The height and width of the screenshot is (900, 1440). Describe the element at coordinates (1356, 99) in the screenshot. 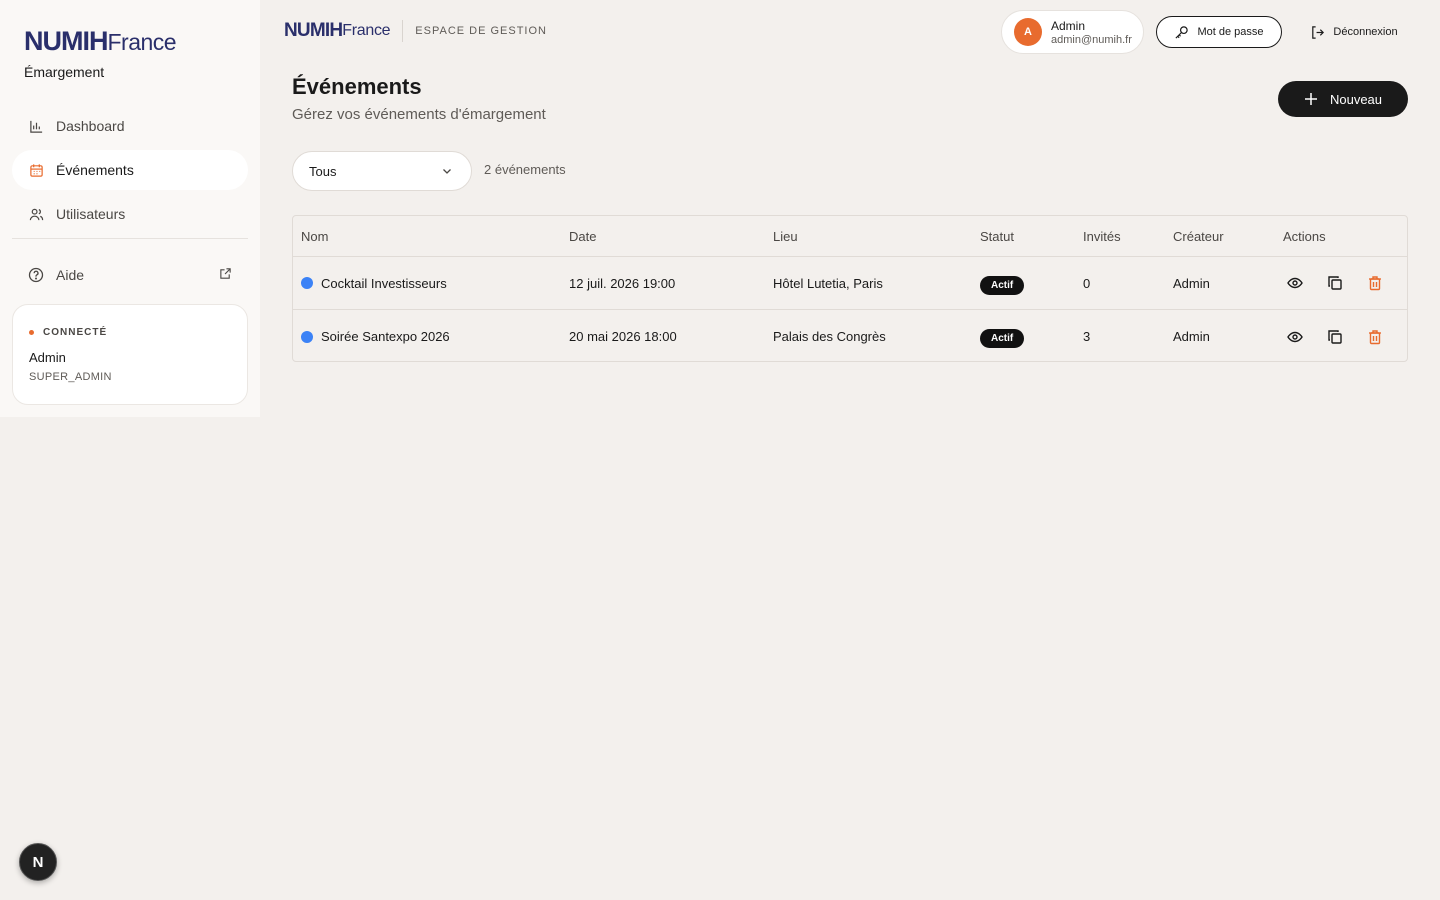

I see `new-event-label: Nouveau` at that location.